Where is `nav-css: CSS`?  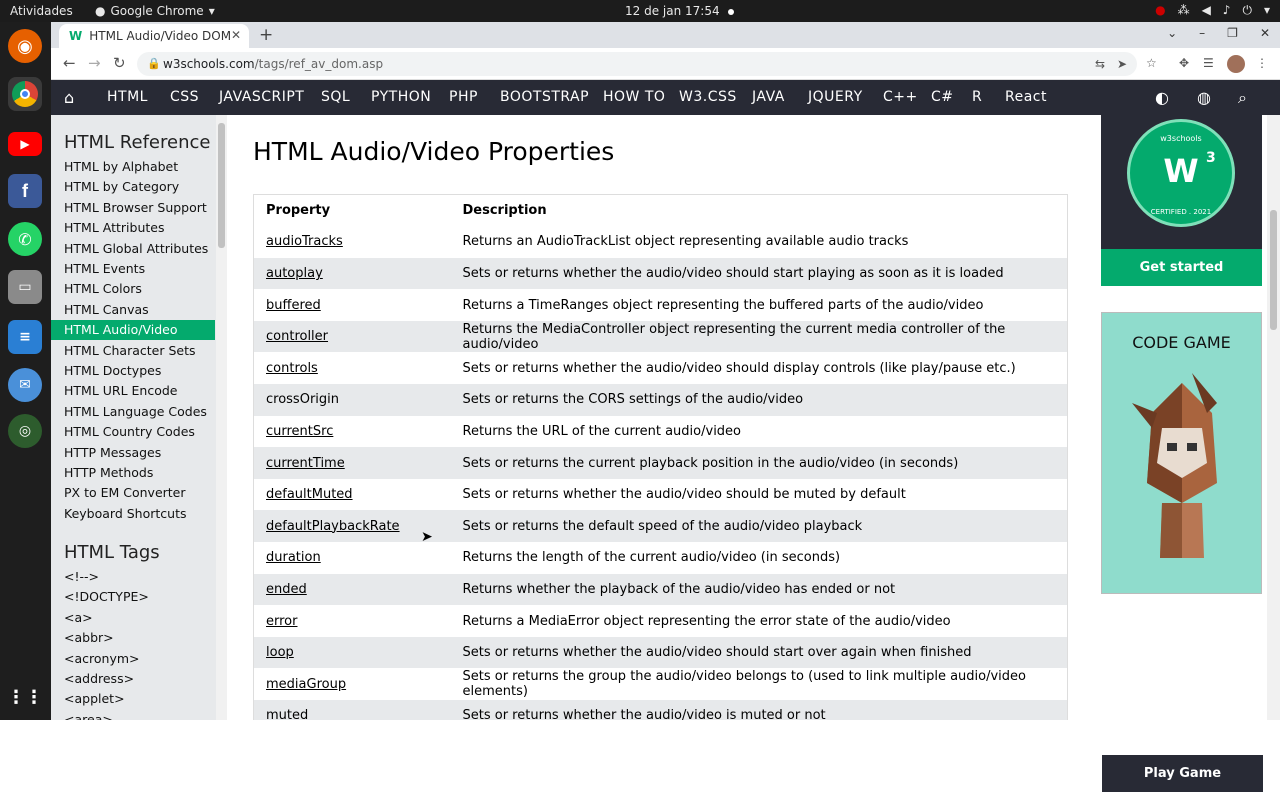
nav-css: CSS is located at coordinates (184, 97).